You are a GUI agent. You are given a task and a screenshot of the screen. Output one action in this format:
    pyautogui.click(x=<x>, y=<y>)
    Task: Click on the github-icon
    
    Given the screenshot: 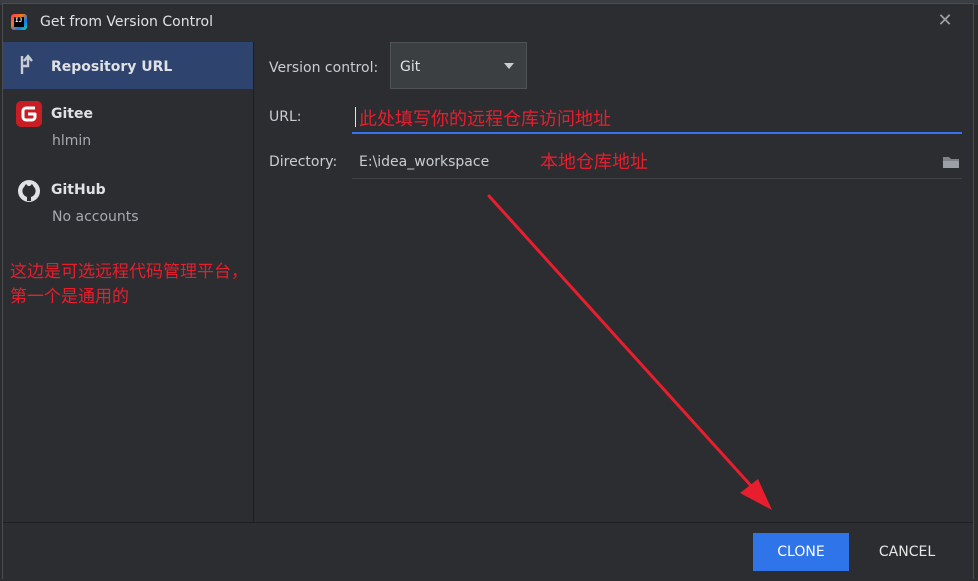 What is the action you would take?
    pyautogui.click(x=29, y=191)
    